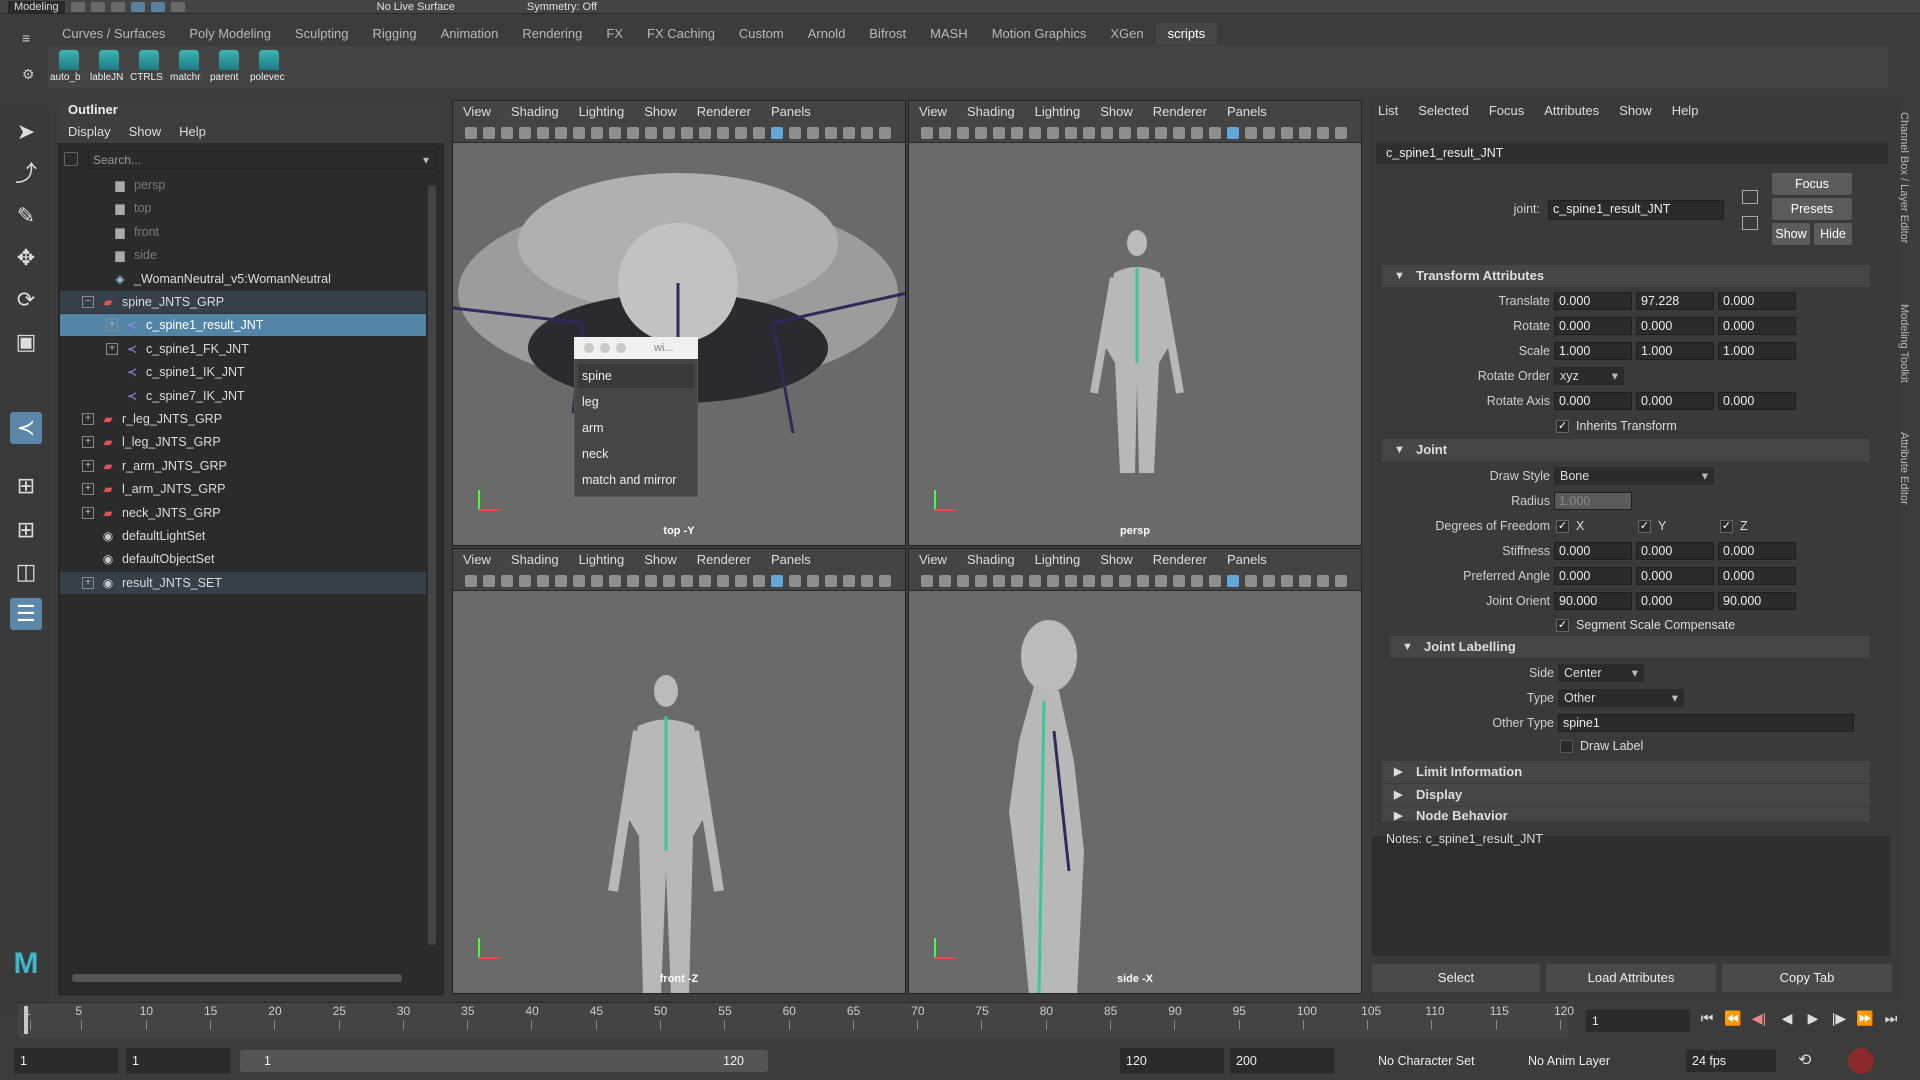 The width and height of the screenshot is (1920, 1080). What do you see at coordinates (26, 38) in the screenshot?
I see `shelf-menu-icon: ≡` at bounding box center [26, 38].